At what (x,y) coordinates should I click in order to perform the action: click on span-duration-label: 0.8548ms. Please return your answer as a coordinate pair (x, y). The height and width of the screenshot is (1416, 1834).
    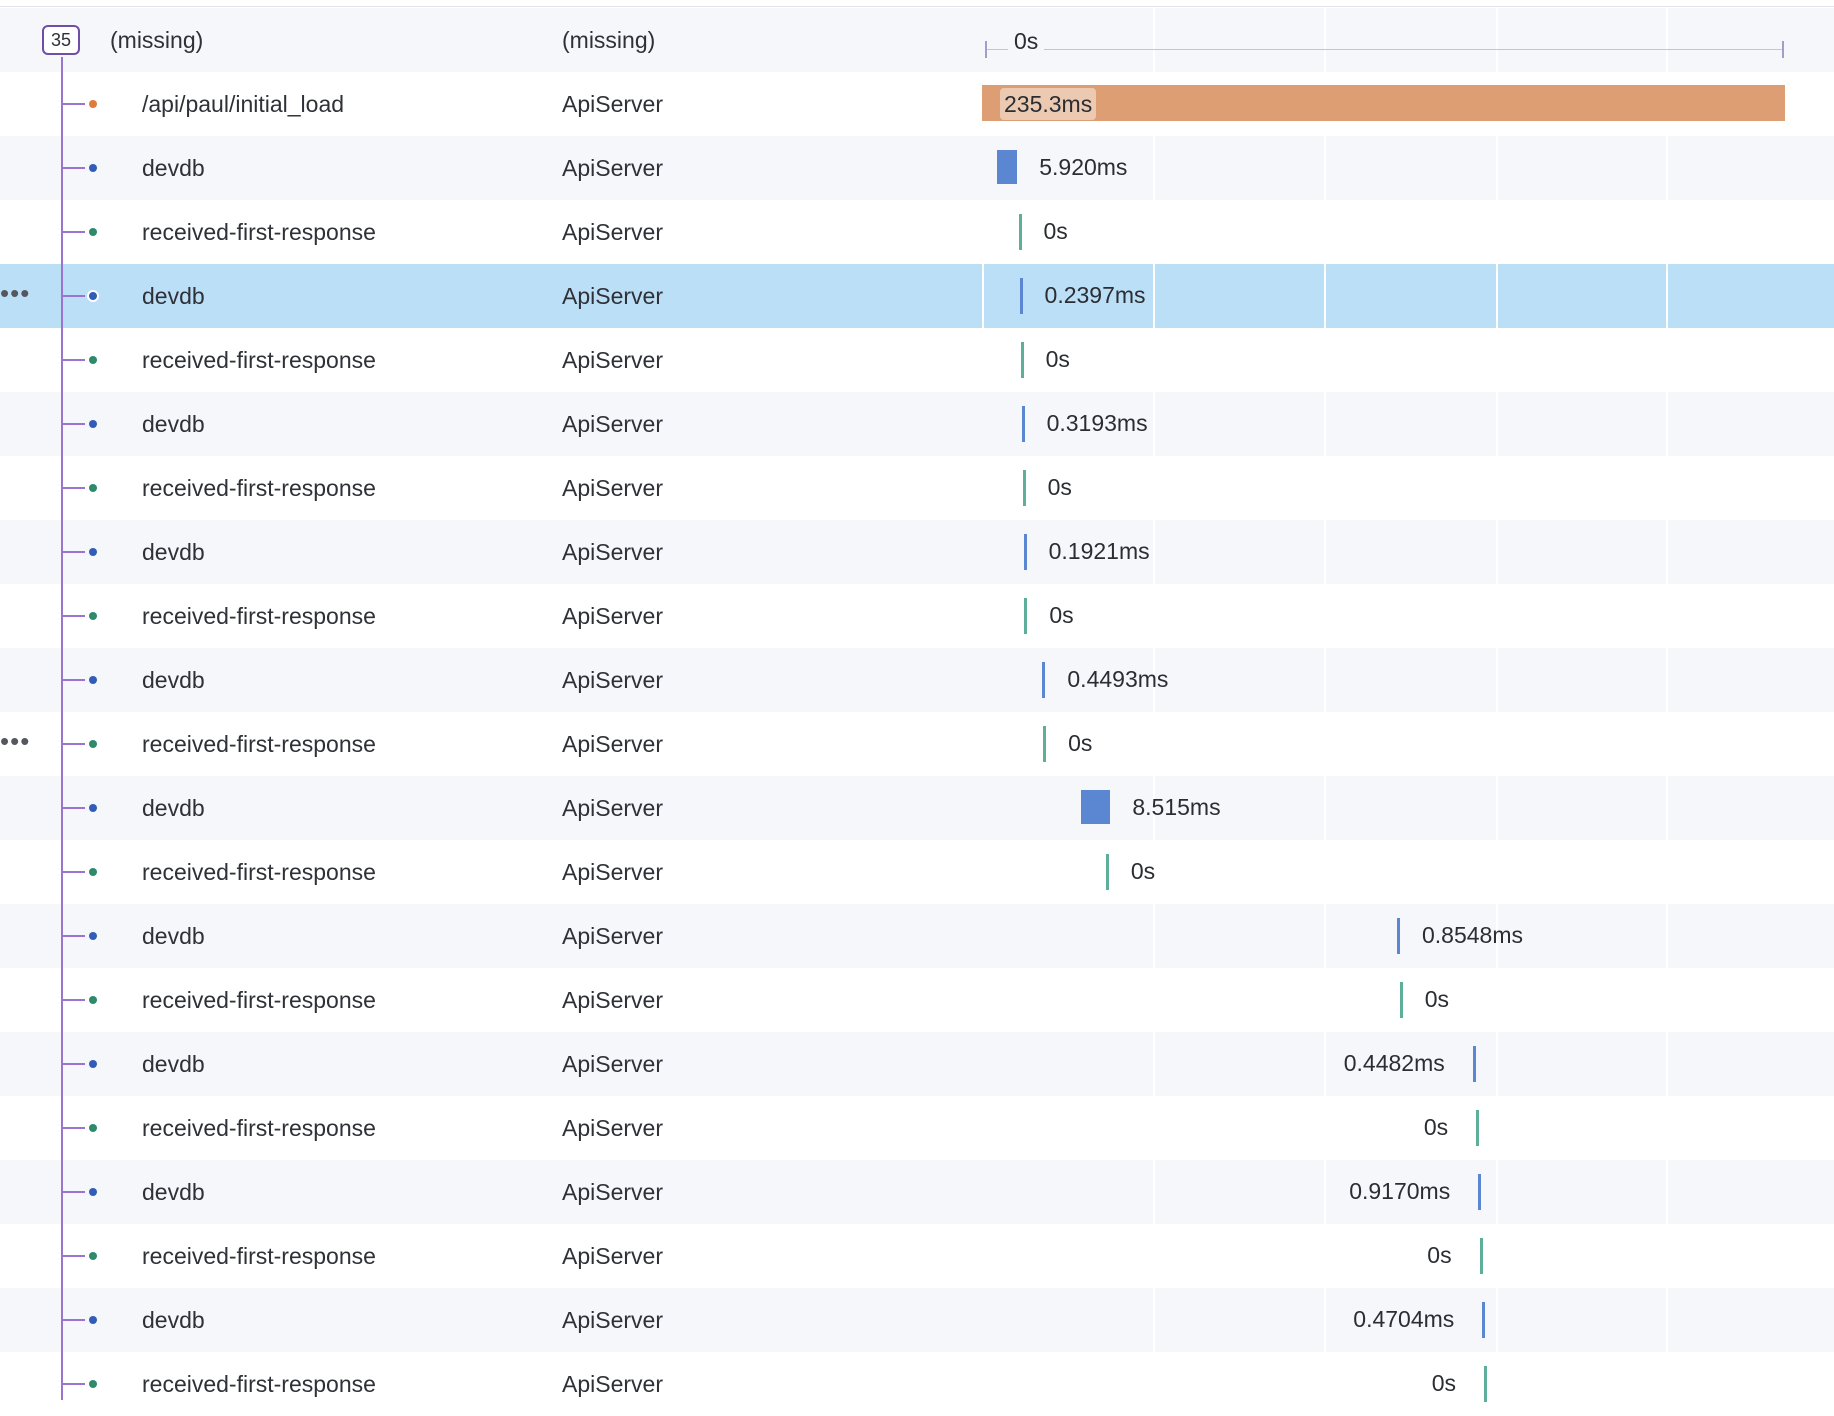
    Looking at the image, I should click on (1472, 935).